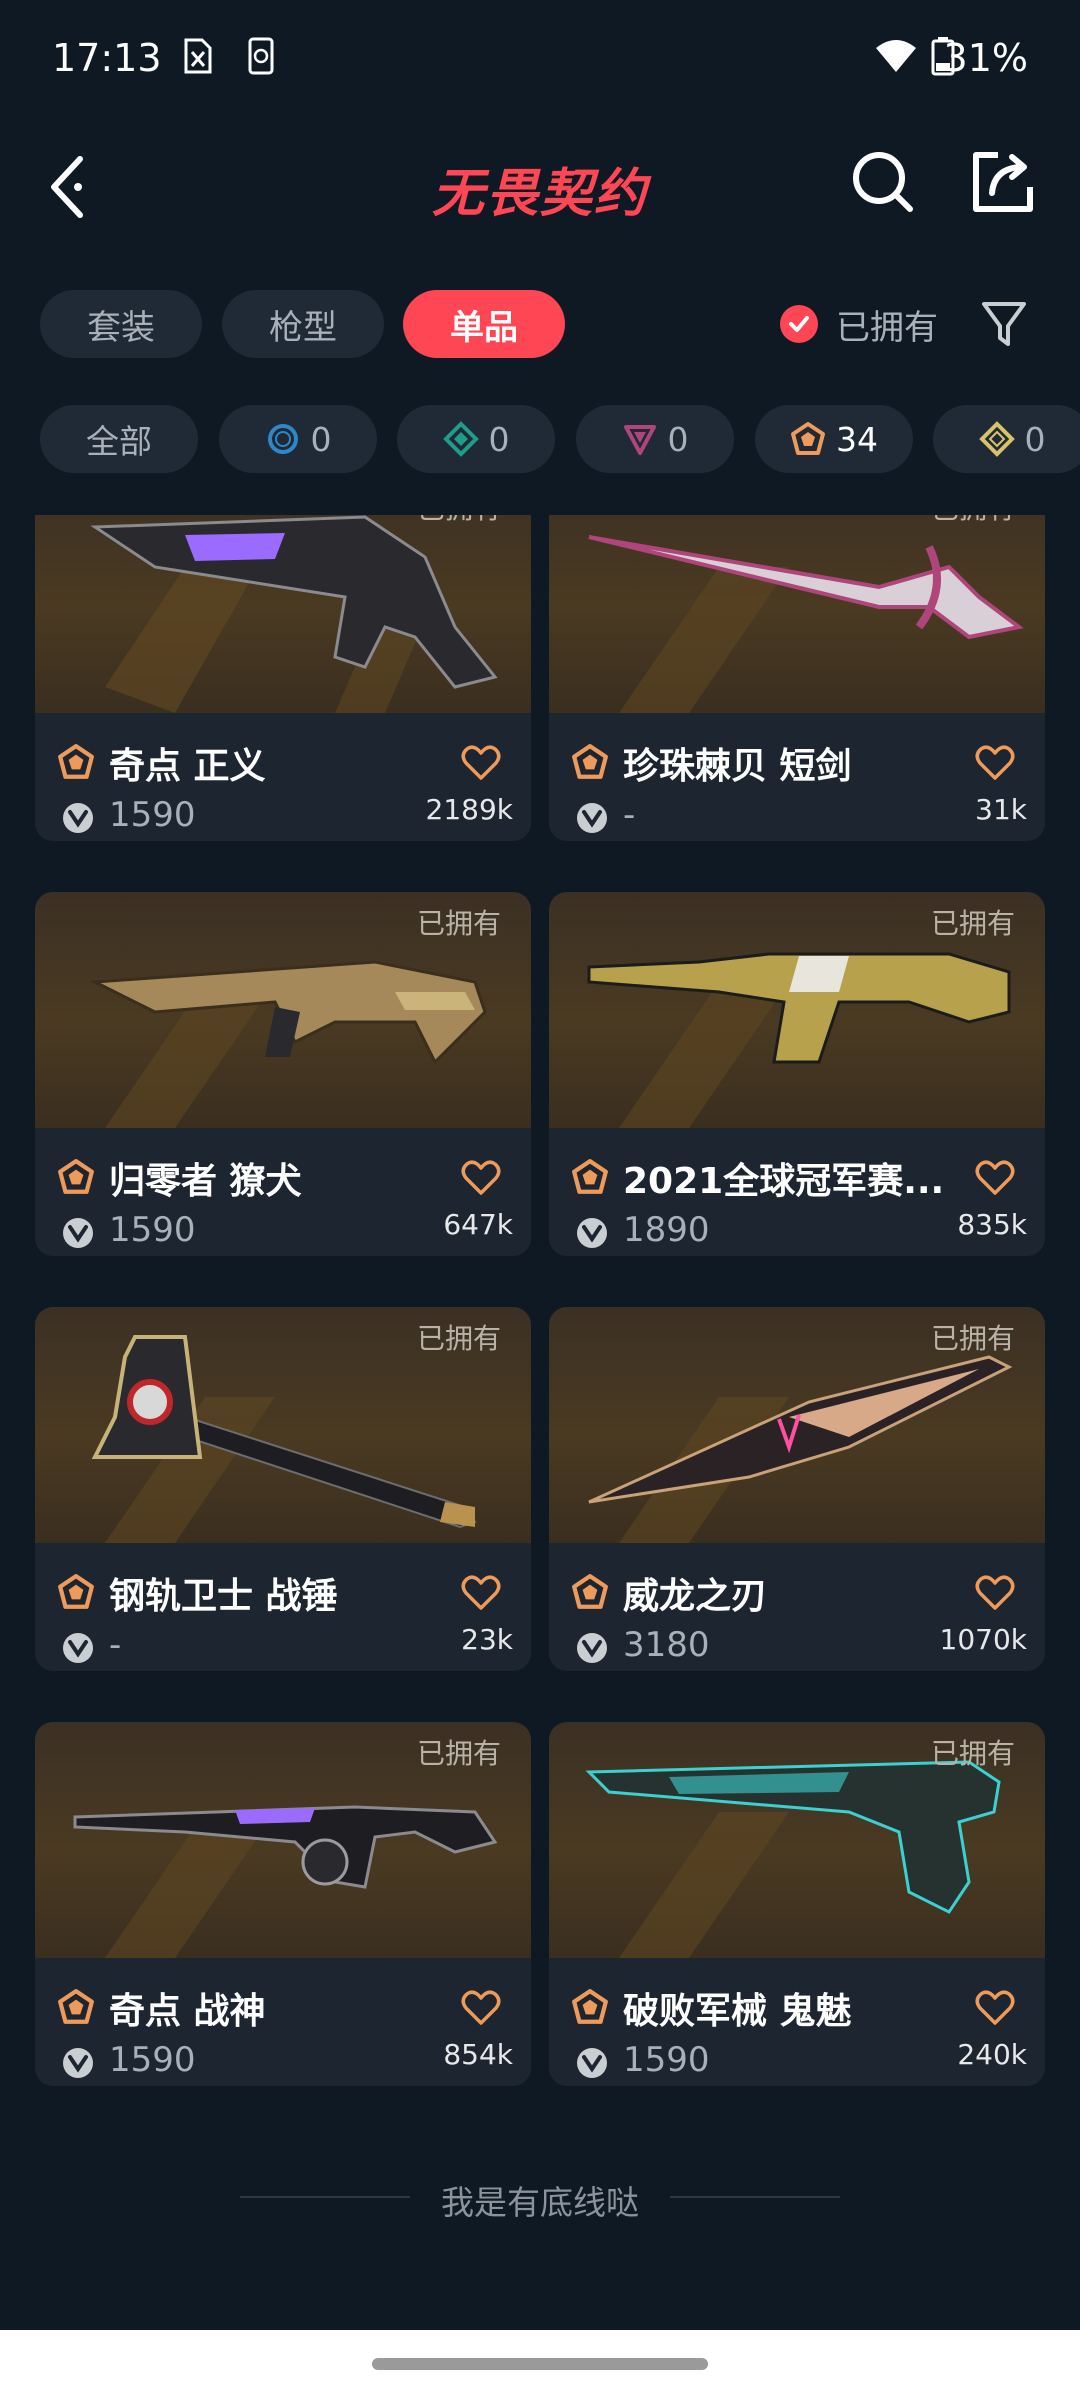 The image size is (1080, 2400). I want to click on status-time: 17:13, so click(107, 58).